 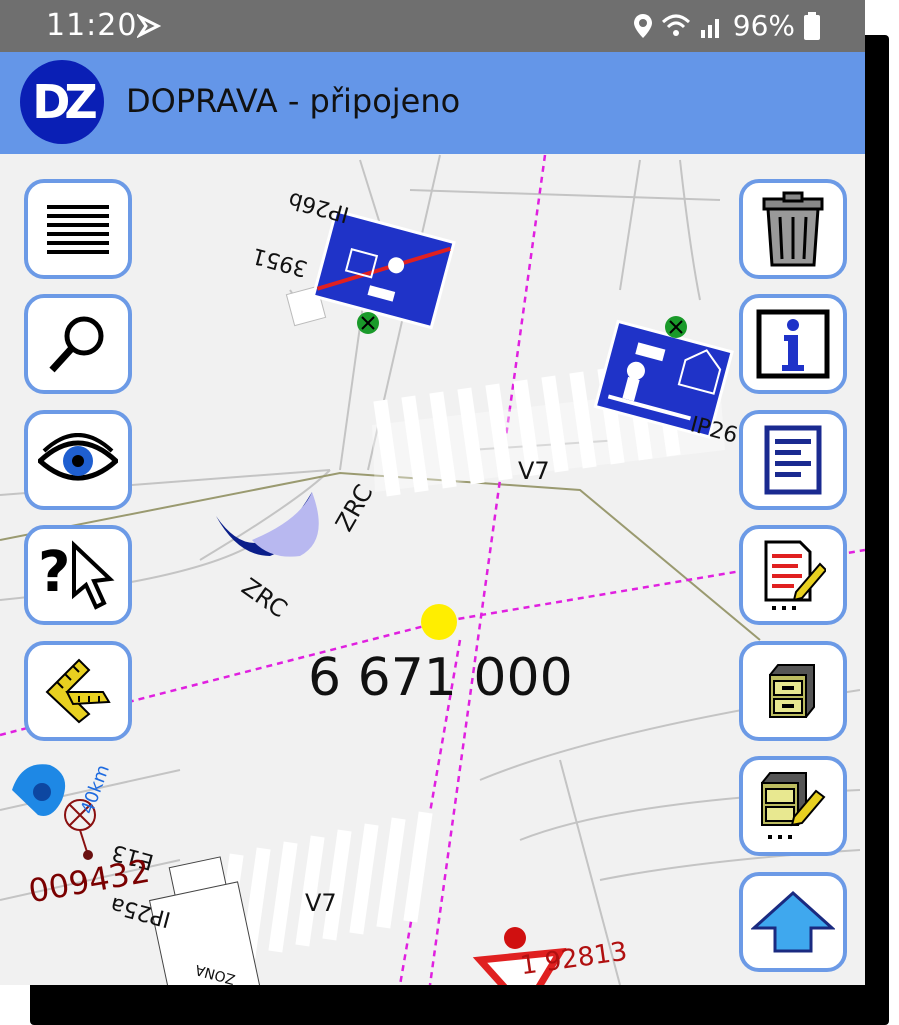 What do you see at coordinates (709, 28) in the screenshot?
I see `signal-icon` at bounding box center [709, 28].